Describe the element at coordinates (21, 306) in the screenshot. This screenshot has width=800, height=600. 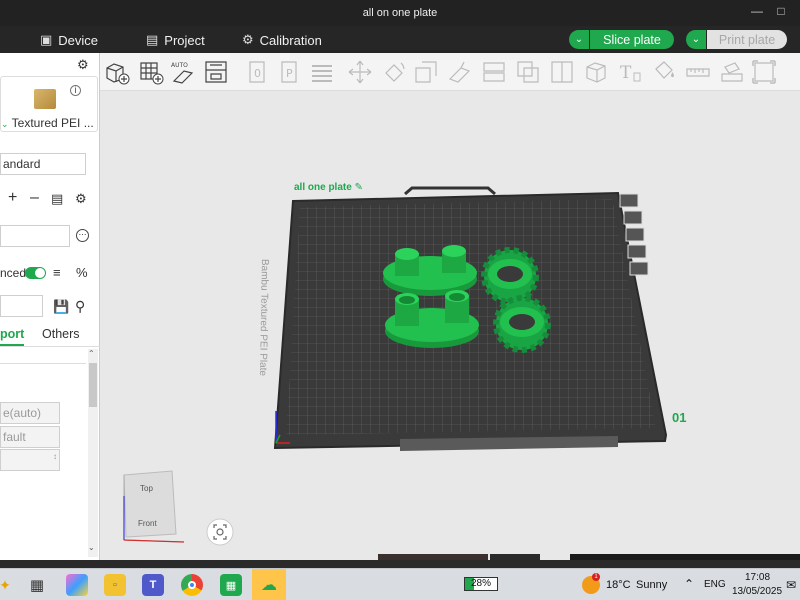
I see `search-settings-field` at that location.